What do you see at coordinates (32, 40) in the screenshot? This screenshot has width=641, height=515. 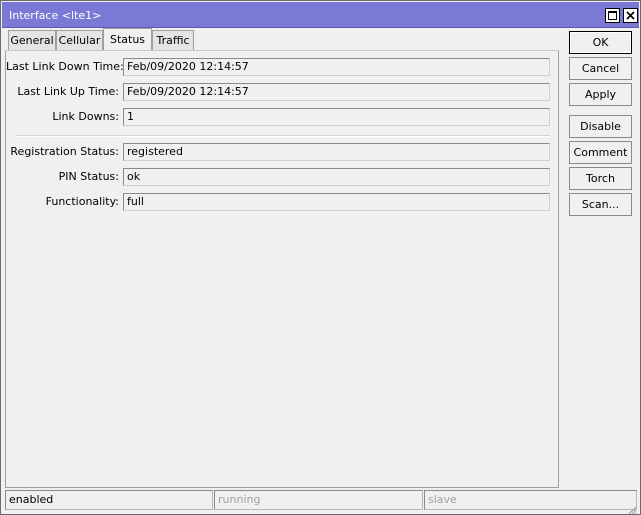 I see `tab-general: General` at bounding box center [32, 40].